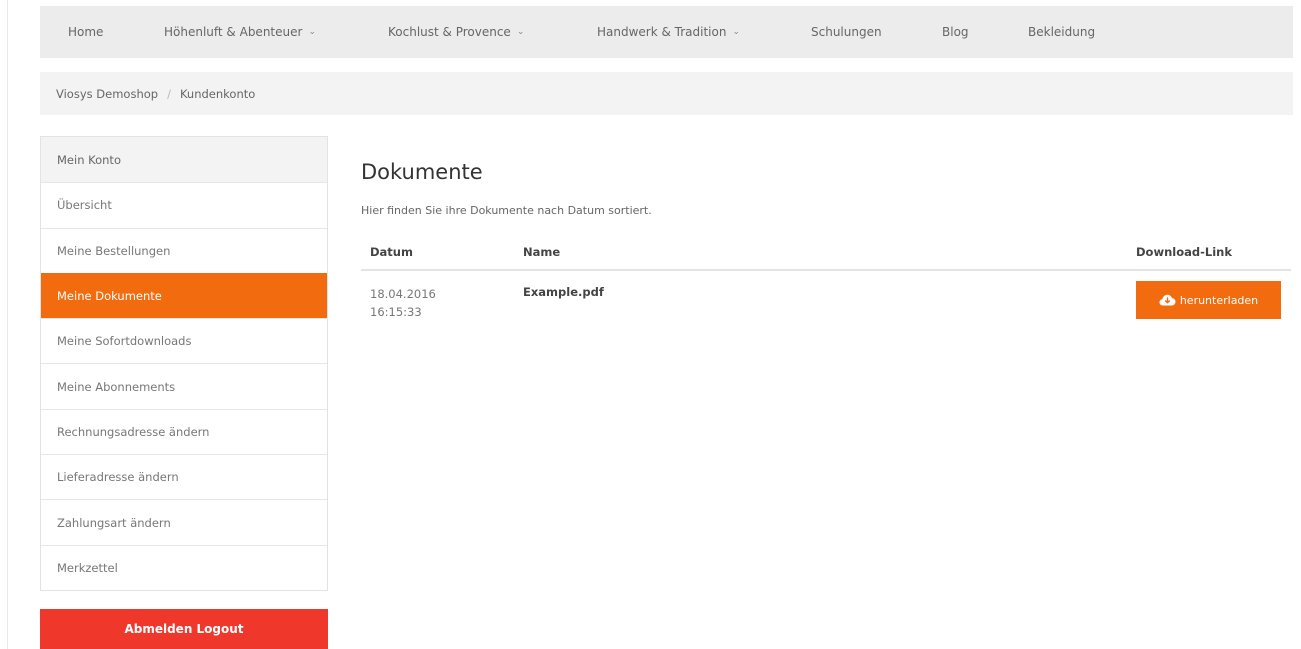 The height and width of the screenshot is (649, 1301). What do you see at coordinates (184, 567) in the screenshot?
I see `sidebar-item-merkzettel: Merkzettel` at bounding box center [184, 567].